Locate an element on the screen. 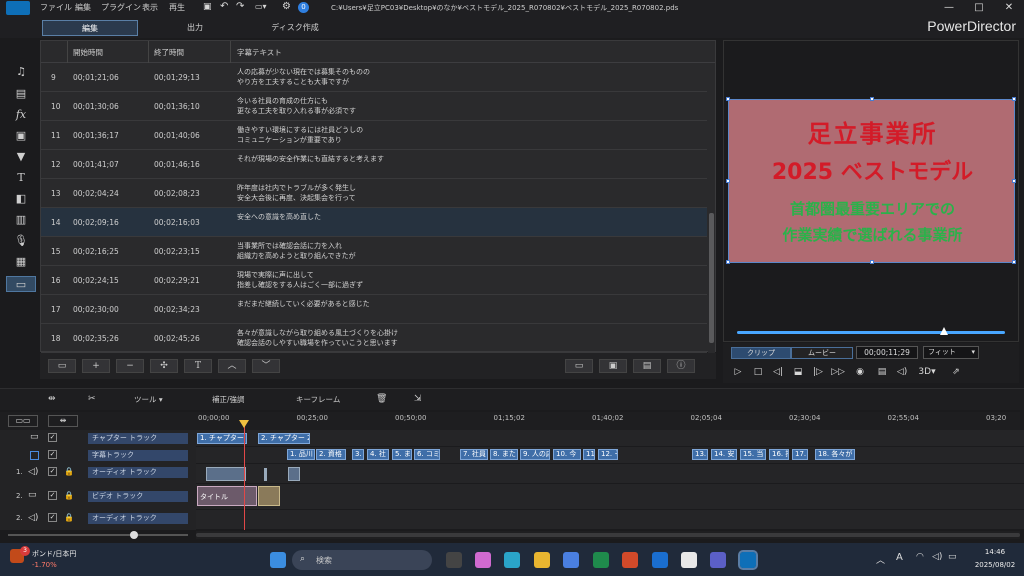 The width and height of the screenshot is (1024, 576). undo-icon: ↶ is located at coordinates (224, 6).